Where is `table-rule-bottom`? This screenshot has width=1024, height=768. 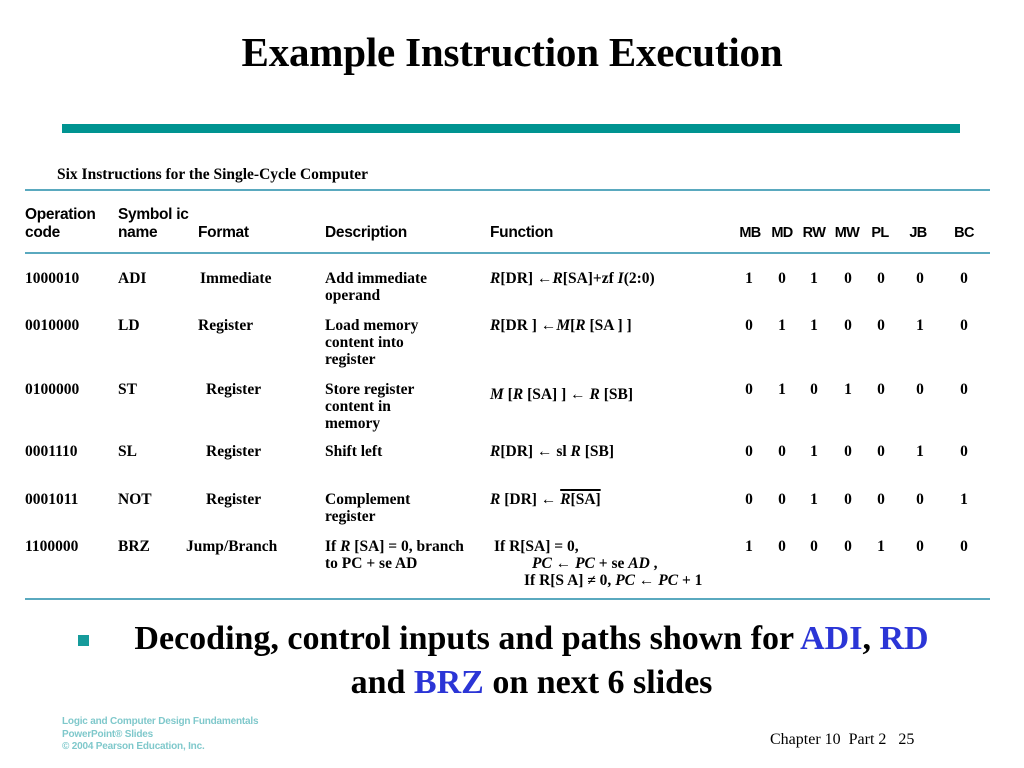
table-rule-bottom is located at coordinates (507, 599).